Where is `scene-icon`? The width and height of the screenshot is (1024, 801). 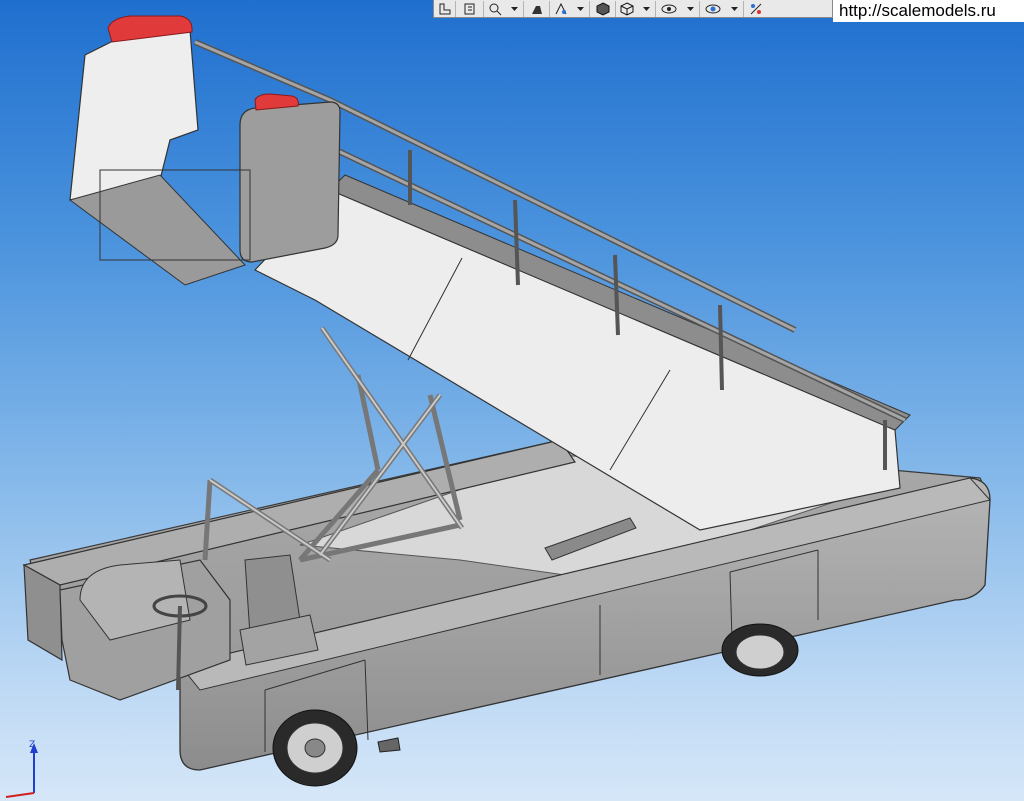
scene-icon is located at coordinates (756, 8).